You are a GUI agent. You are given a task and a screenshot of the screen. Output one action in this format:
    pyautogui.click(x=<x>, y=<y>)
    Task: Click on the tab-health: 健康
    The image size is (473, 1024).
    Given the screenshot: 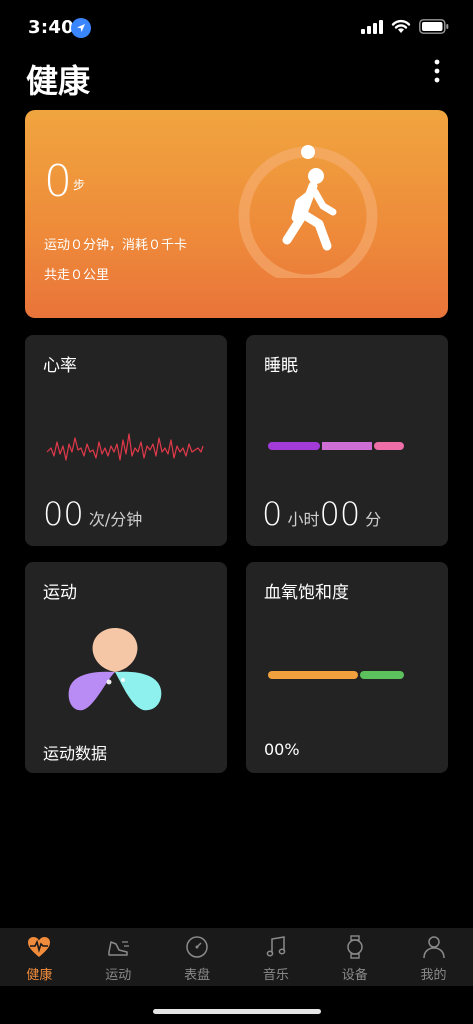 What is the action you would take?
    pyautogui.click(x=39, y=957)
    